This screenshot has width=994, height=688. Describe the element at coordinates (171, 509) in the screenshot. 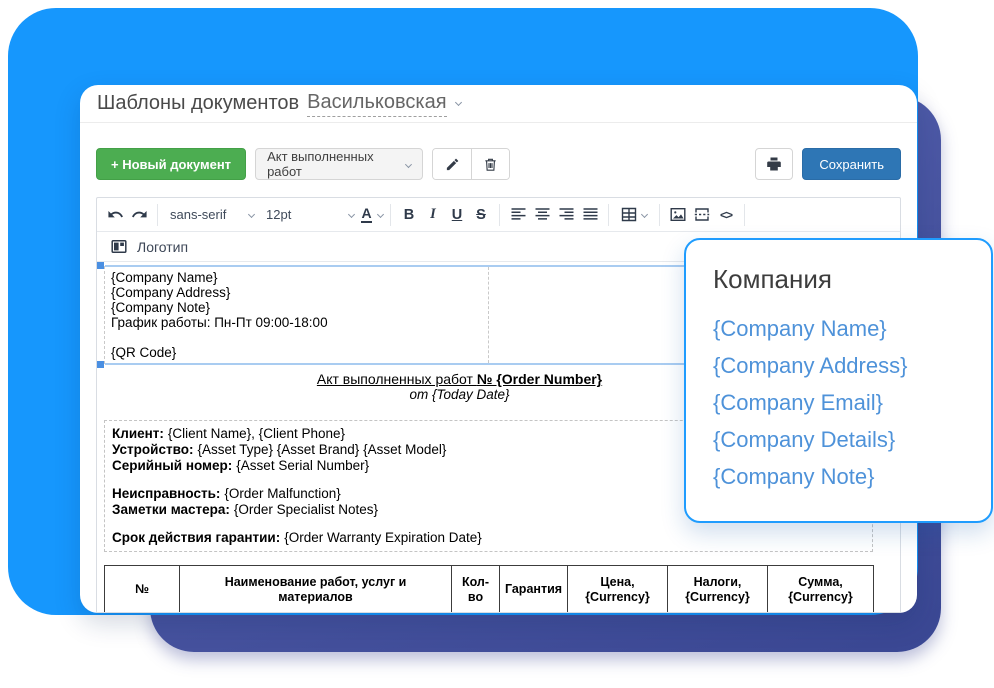

I see `field-label: Заметки мастера:` at that location.